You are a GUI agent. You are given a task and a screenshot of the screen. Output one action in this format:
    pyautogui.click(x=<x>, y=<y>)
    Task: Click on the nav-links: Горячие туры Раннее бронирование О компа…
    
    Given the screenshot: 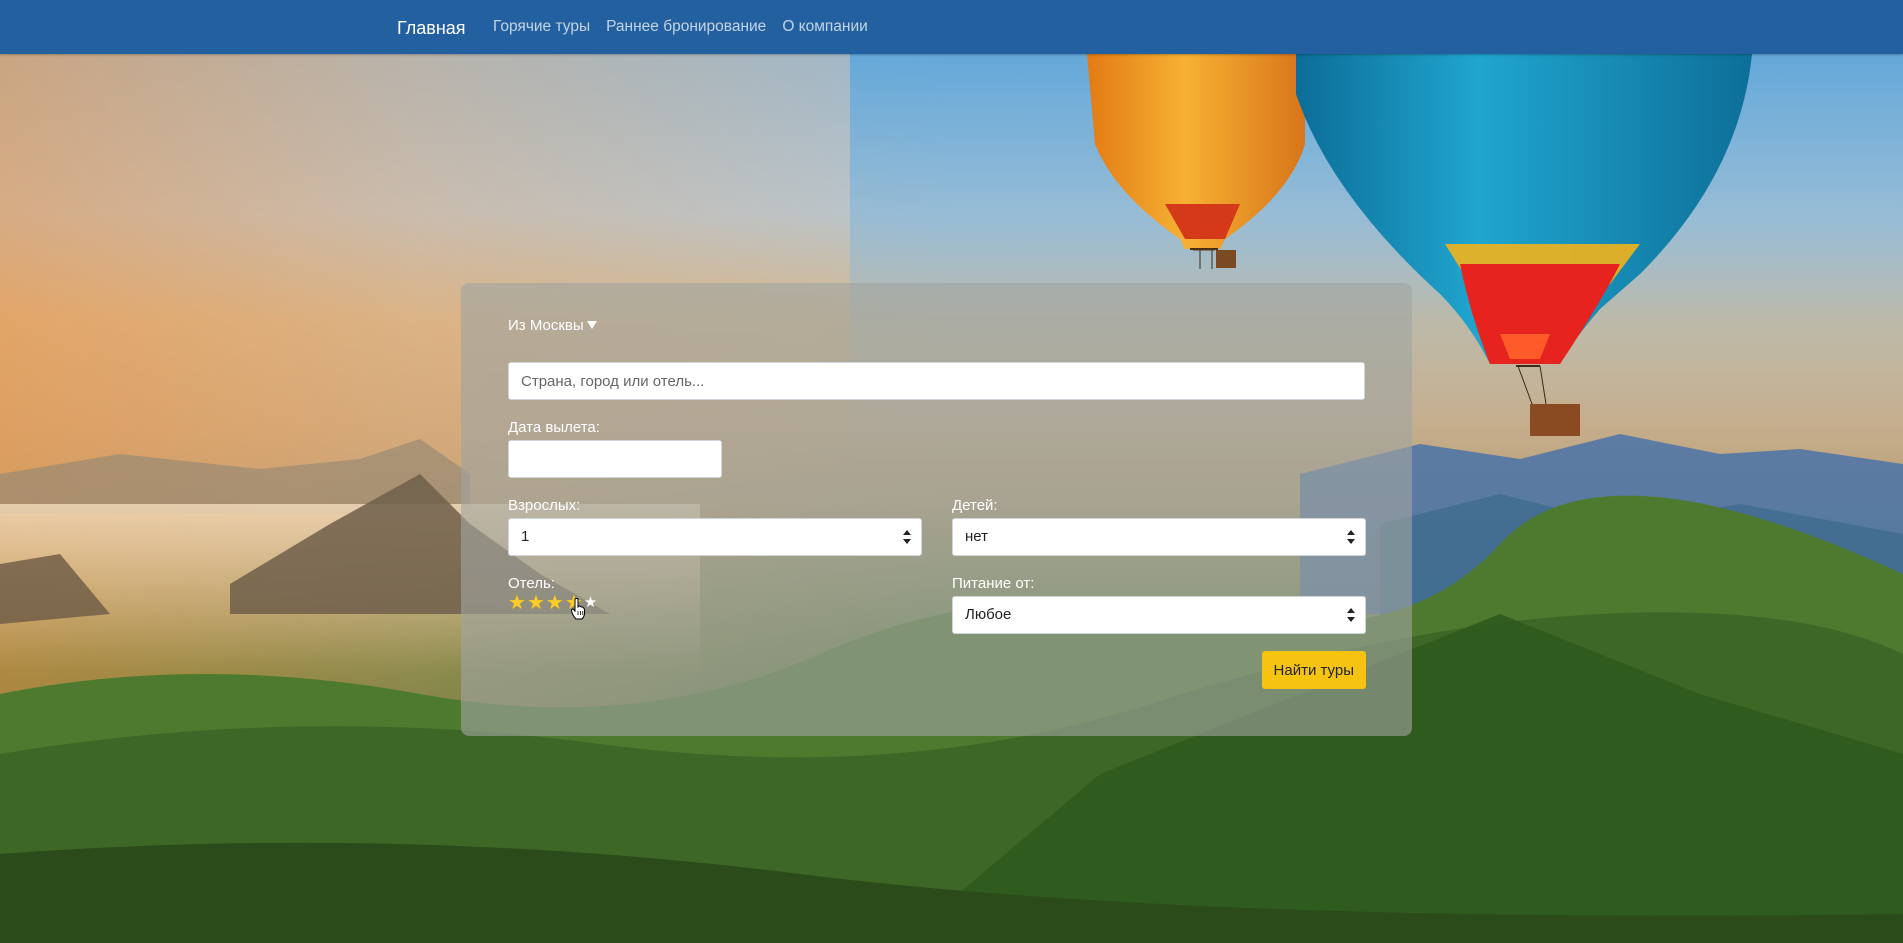 What is the action you would take?
    pyautogui.click(x=688, y=27)
    